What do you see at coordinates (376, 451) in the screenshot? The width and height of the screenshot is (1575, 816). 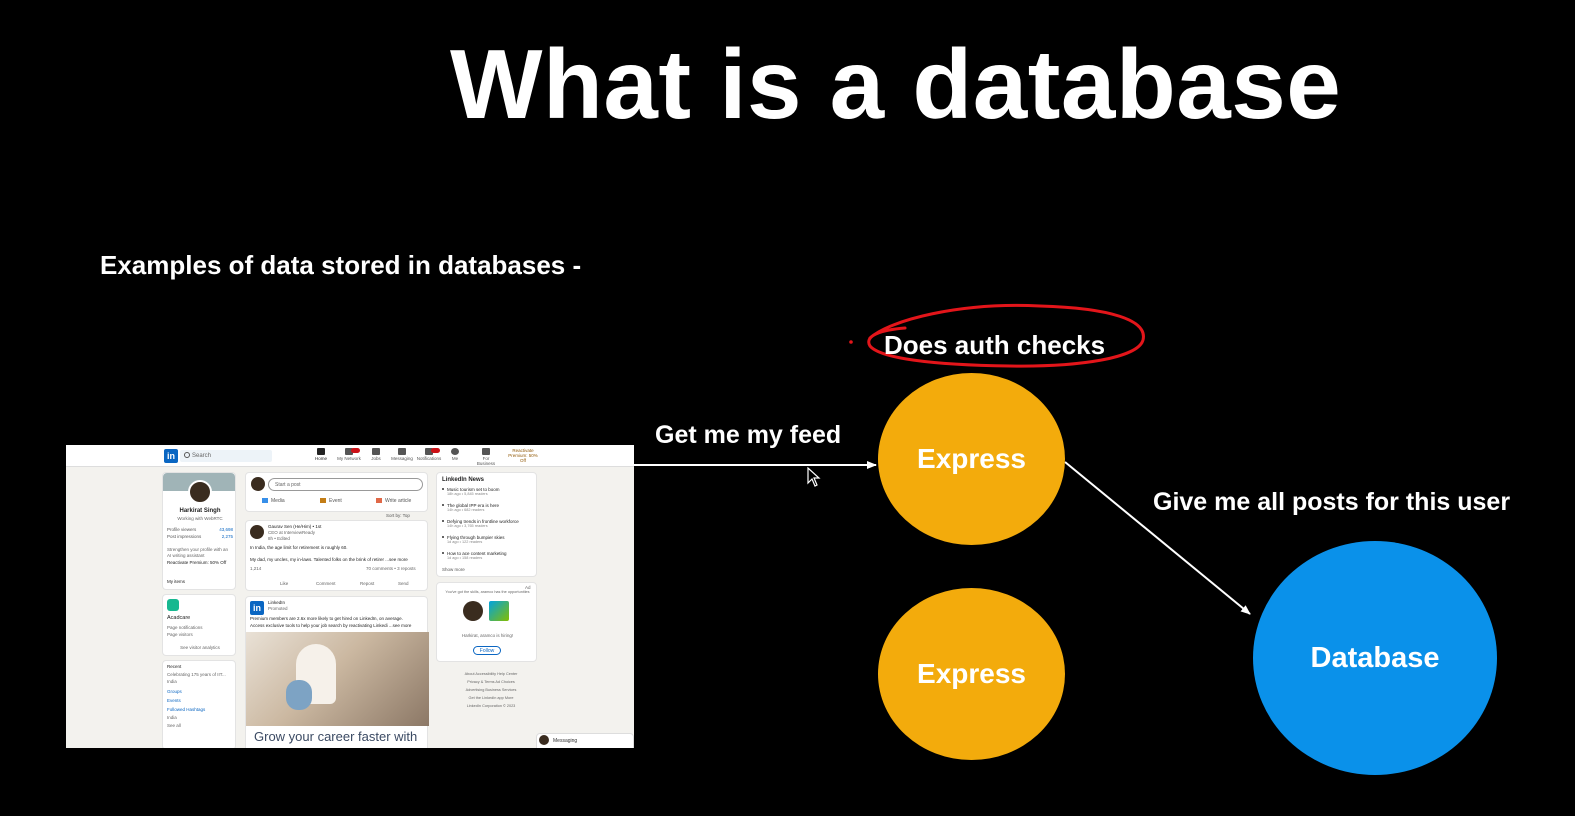 I see `briefcase-icon` at bounding box center [376, 451].